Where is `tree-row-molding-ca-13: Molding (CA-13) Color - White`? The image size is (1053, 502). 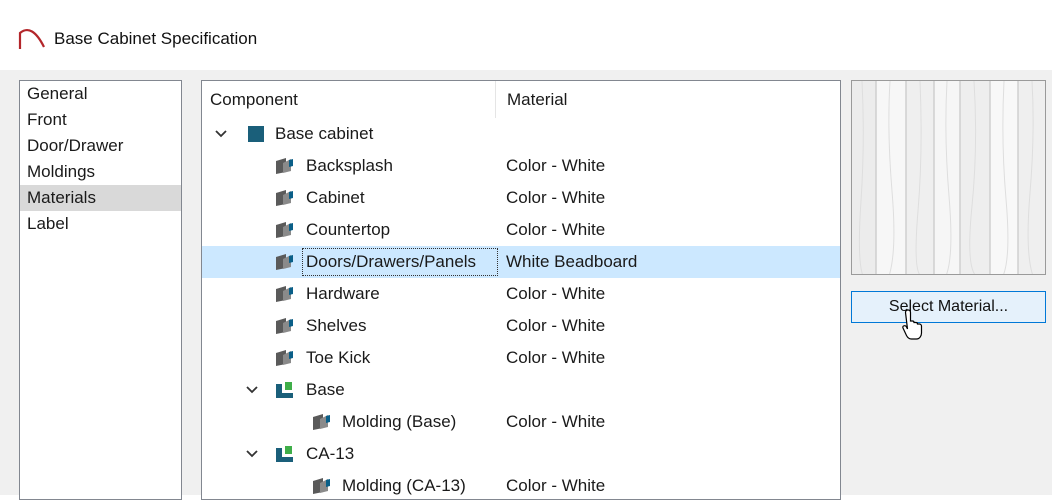 tree-row-molding-ca-13: Molding (CA-13) Color - White is located at coordinates (521, 486).